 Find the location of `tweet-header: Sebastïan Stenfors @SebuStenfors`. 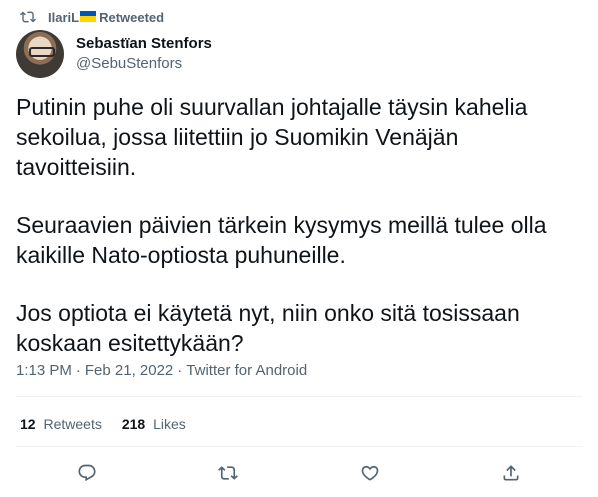

tweet-header: Sebastïan Stenfors @SebuStenfors is located at coordinates (114, 54).